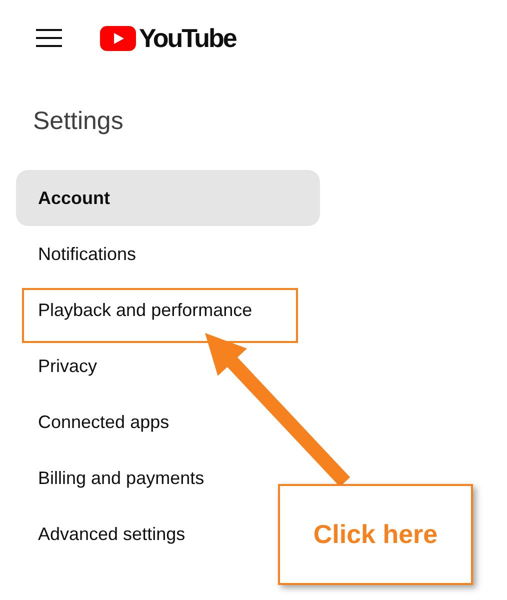  What do you see at coordinates (375, 534) in the screenshot?
I see `callout: Click here` at bounding box center [375, 534].